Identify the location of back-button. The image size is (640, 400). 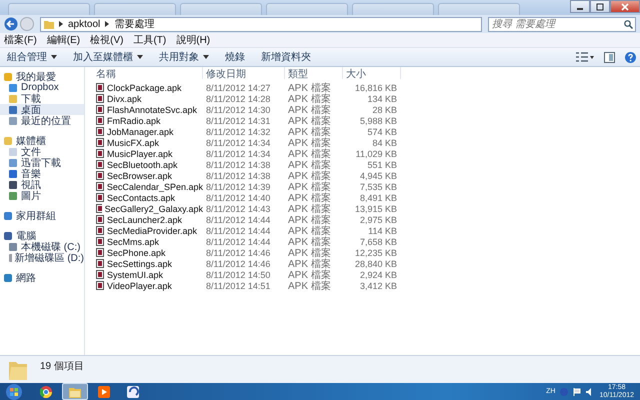
(11, 24).